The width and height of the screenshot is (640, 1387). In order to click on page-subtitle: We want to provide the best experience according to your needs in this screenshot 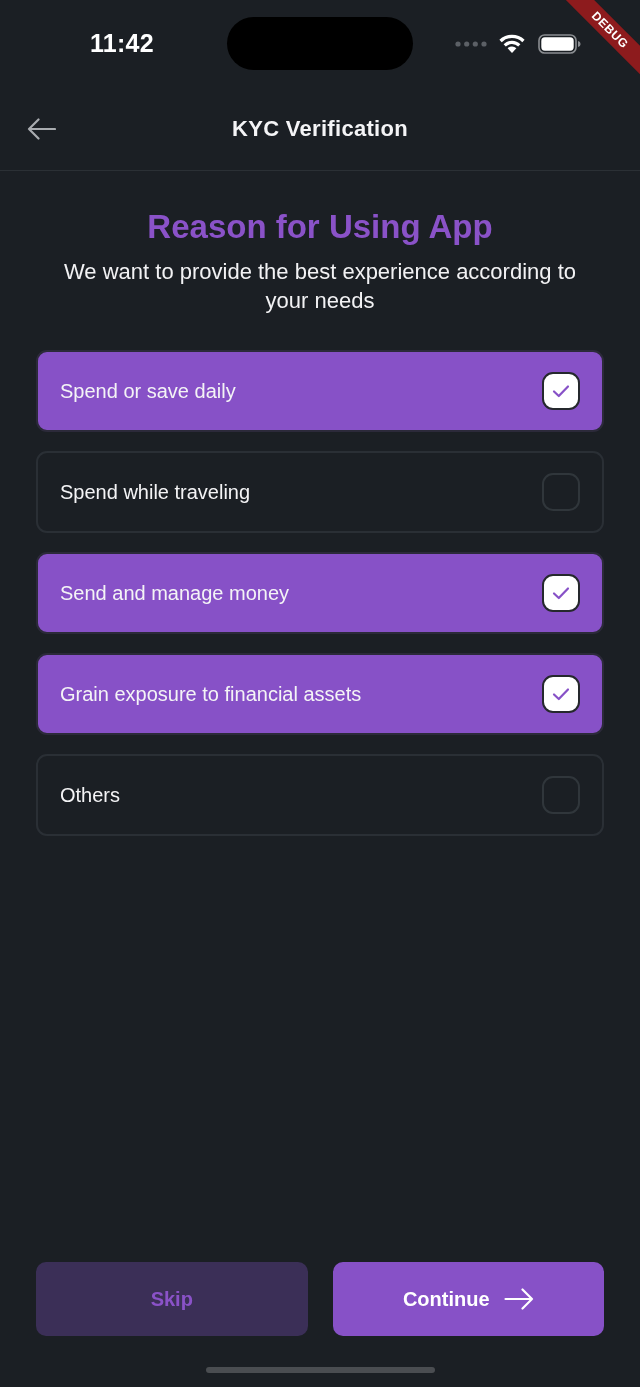, I will do `click(320, 286)`.